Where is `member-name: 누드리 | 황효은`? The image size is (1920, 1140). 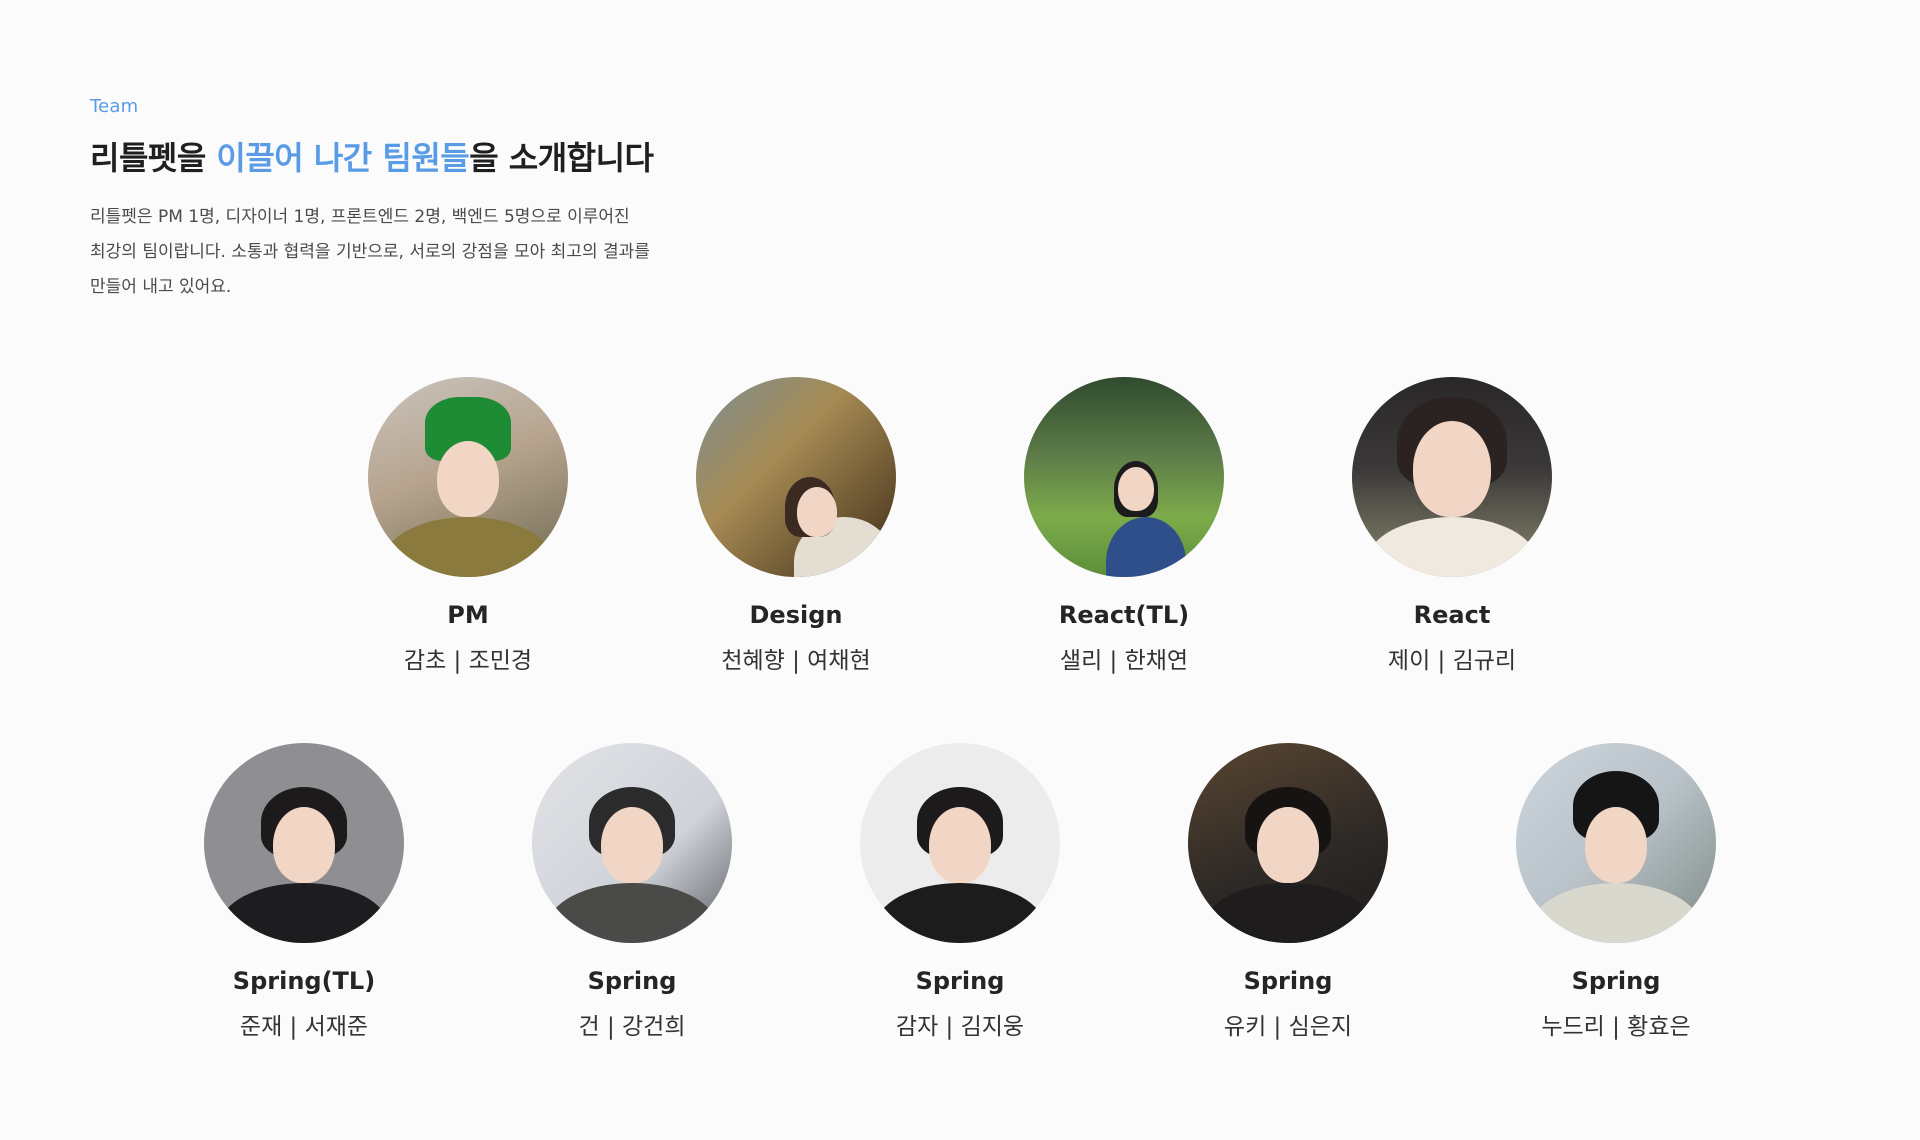 member-name: 누드리 | 황효은 is located at coordinates (1616, 1027).